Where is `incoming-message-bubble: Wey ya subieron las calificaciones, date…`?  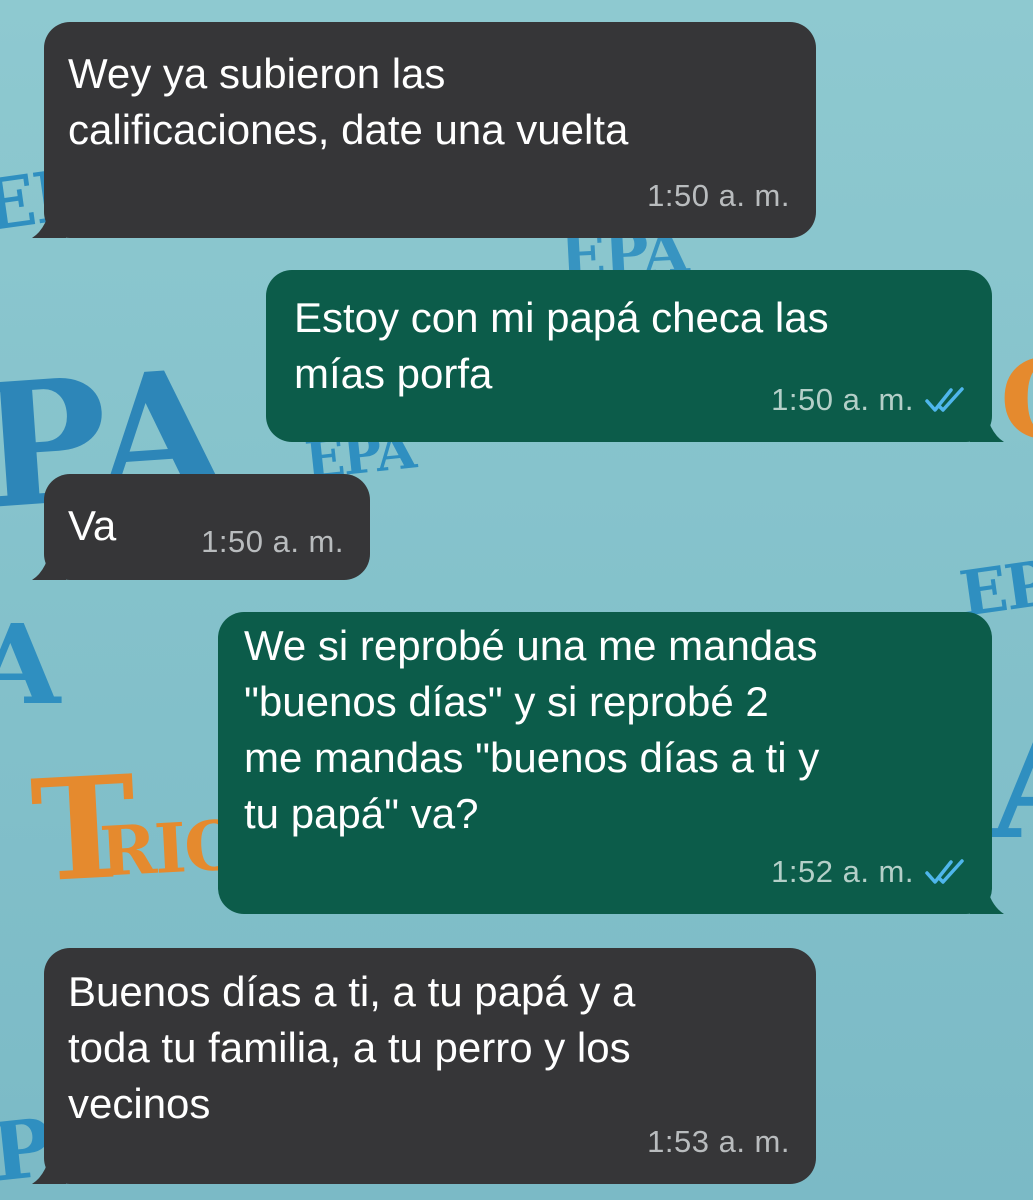 incoming-message-bubble: Wey ya subieron las calificaciones, date… is located at coordinates (424, 130).